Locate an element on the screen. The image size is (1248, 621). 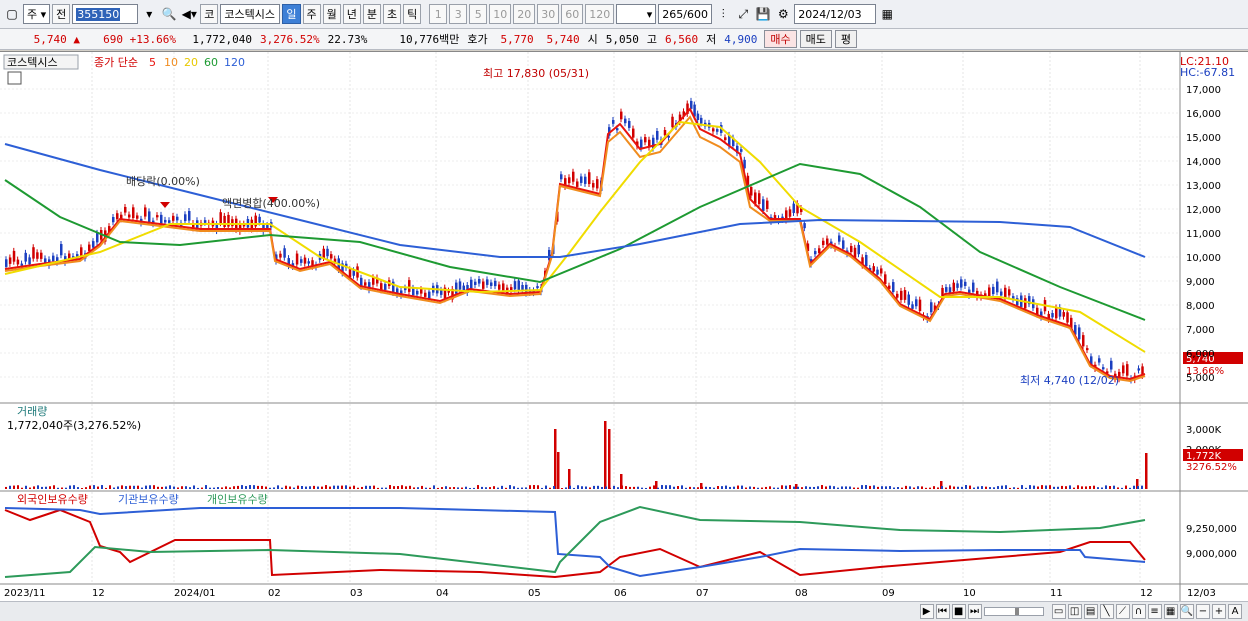
search-zoom-icon: 🔍 is located at coordinates (1186, 611).